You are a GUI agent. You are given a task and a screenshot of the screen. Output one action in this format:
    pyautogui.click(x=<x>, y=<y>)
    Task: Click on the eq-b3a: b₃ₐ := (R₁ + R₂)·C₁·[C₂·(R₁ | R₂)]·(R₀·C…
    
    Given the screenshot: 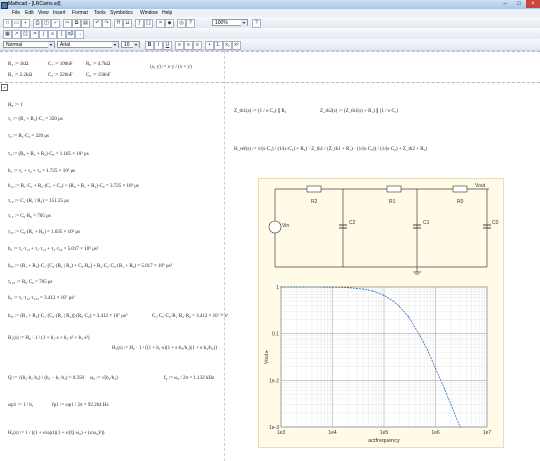 What is the action you would take?
    pyautogui.click(x=67, y=317)
    